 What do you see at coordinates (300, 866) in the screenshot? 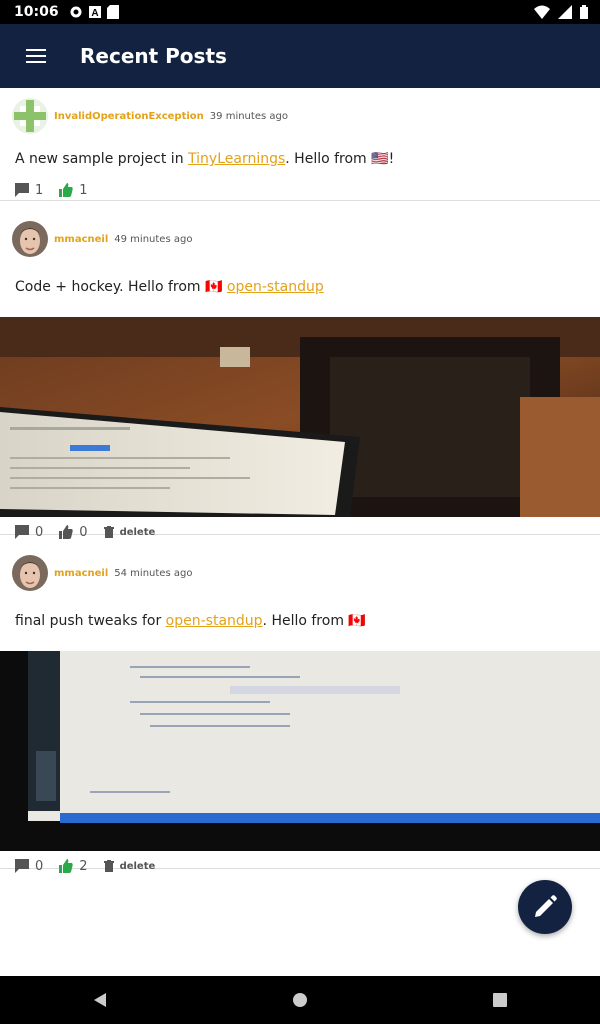
I see `post-actions: 0 2 delete` at bounding box center [300, 866].